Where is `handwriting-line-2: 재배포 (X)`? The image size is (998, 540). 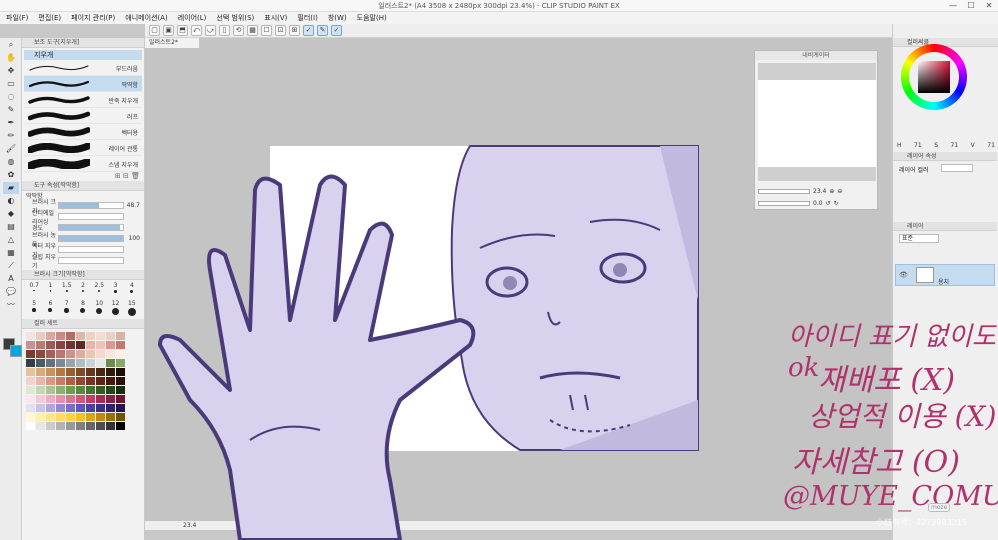
handwriting-line-2: 재배포 (X) is located at coordinates (887, 380).